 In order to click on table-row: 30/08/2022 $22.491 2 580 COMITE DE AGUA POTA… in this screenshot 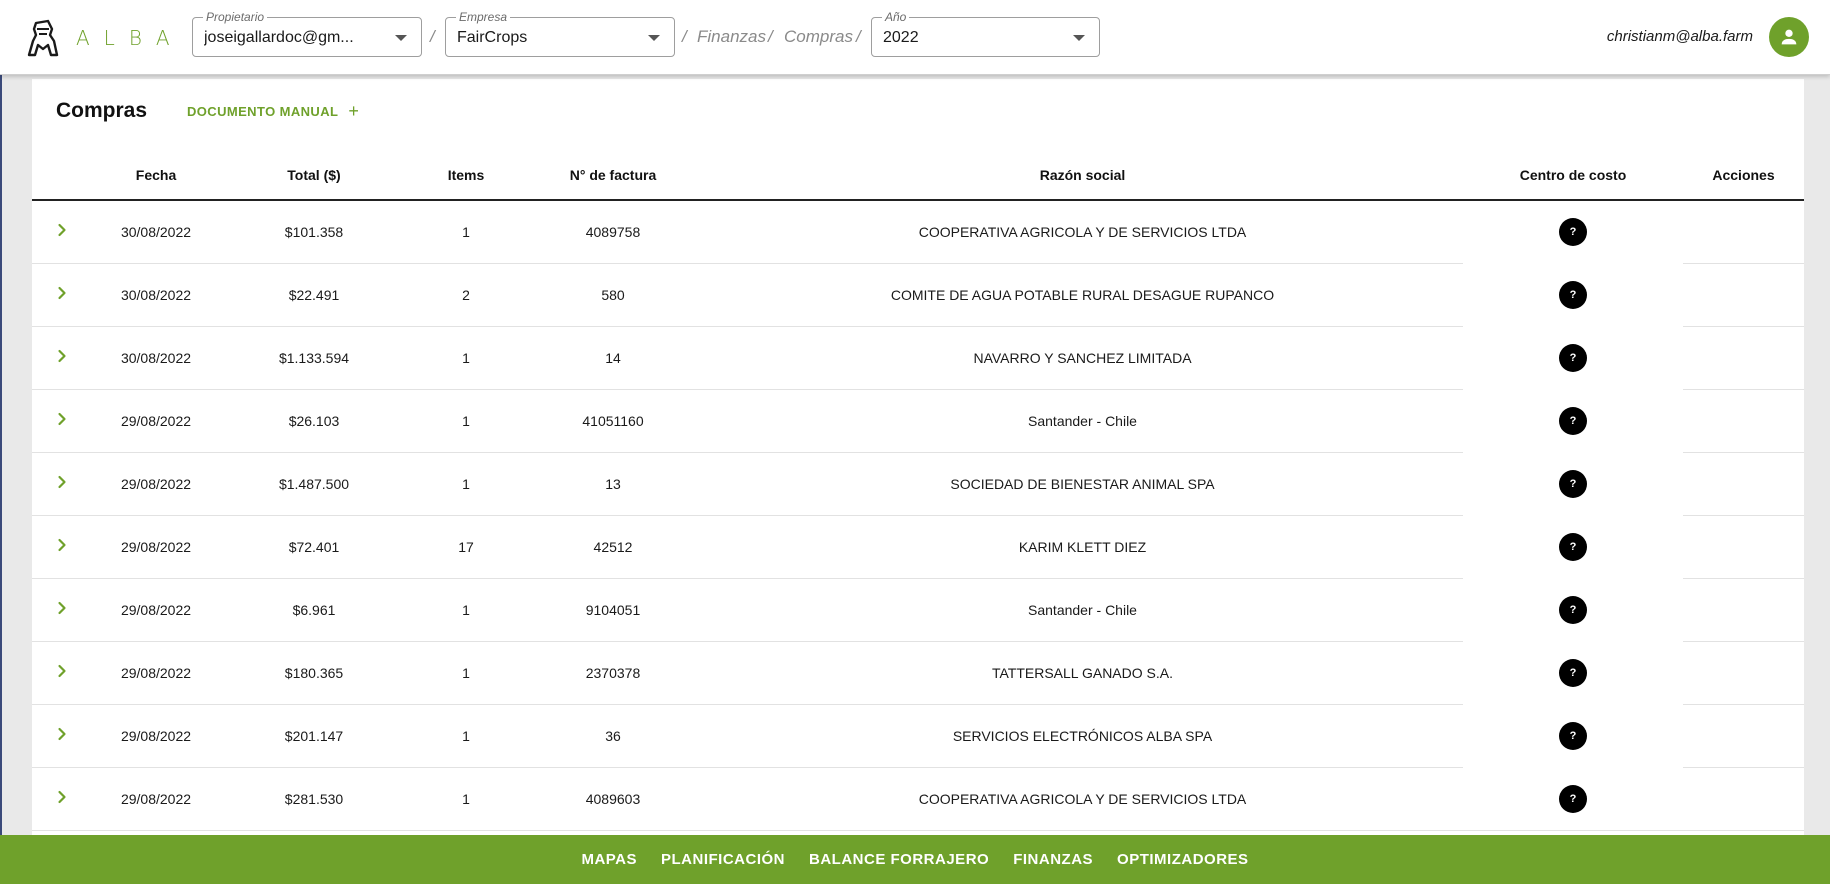, I will do `click(918, 295)`.